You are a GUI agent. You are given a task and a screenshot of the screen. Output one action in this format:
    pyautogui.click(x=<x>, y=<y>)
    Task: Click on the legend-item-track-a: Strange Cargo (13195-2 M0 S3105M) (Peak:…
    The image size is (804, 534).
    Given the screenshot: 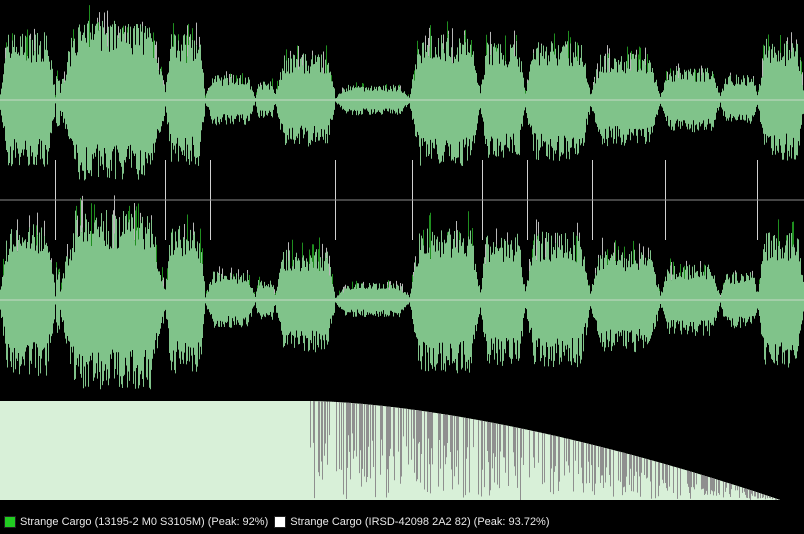 What is the action you would take?
    pyautogui.click(x=136, y=522)
    